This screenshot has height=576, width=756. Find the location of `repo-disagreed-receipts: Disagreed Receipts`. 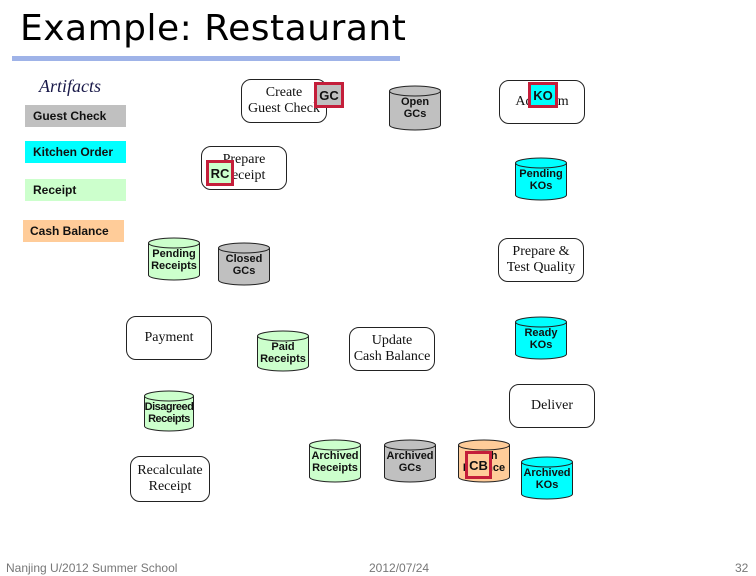

repo-disagreed-receipts: Disagreed Receipts is located at coordinates (169, 411).